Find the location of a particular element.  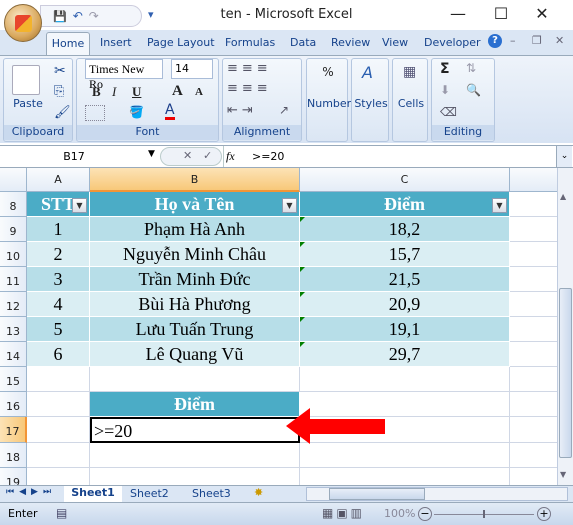

indent-icons: ⇤⇥ is located at coordinates (242, 110).